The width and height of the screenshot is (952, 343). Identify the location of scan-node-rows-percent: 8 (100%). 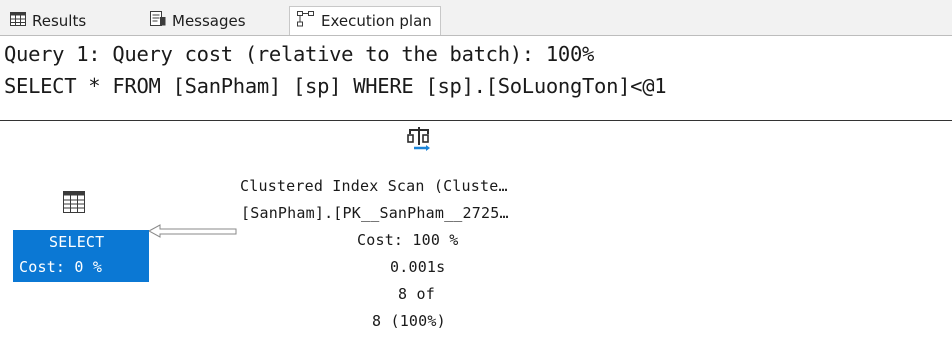
(409, 321).